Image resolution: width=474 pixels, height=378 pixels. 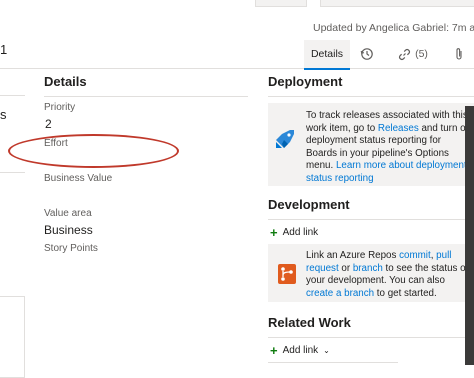 What do you see at coordinates (333, 362) in the screenshot?
I see `related-work-bottom-divider` at bounding box center [333, 362].